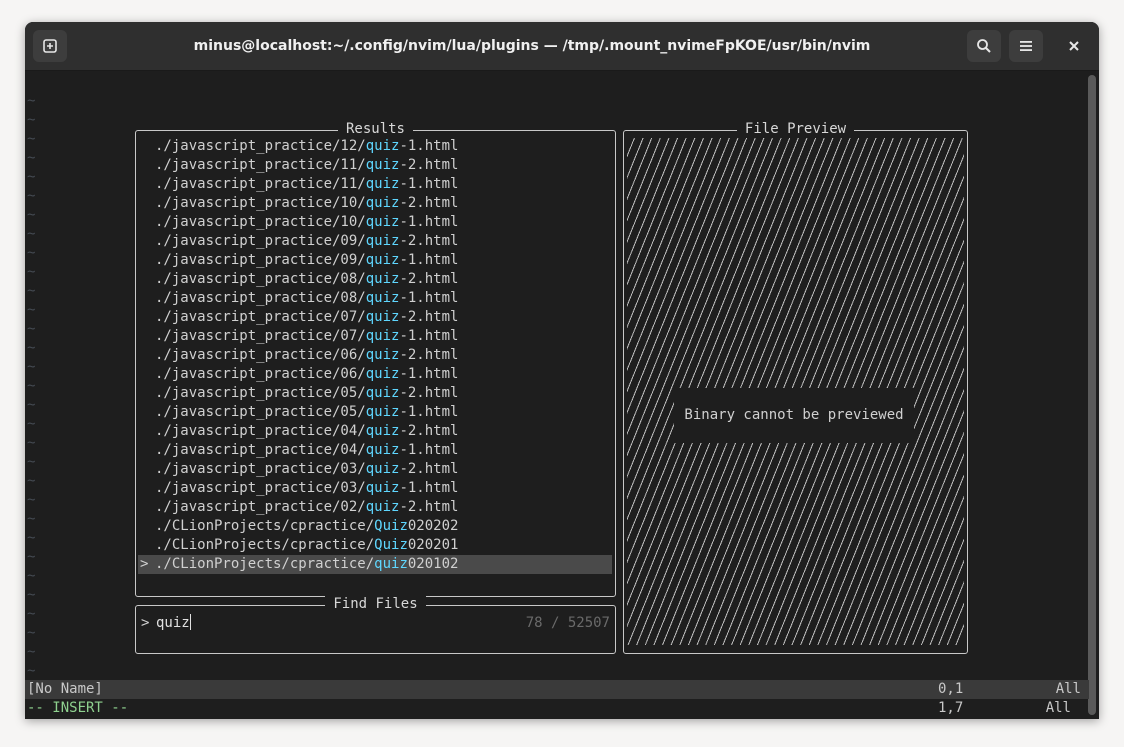  What do you see at coordinates (260, 393) in the screenshot?
I see `result-path-prefix: ./javascript_practice/05/` at bounding box center [260, 393].